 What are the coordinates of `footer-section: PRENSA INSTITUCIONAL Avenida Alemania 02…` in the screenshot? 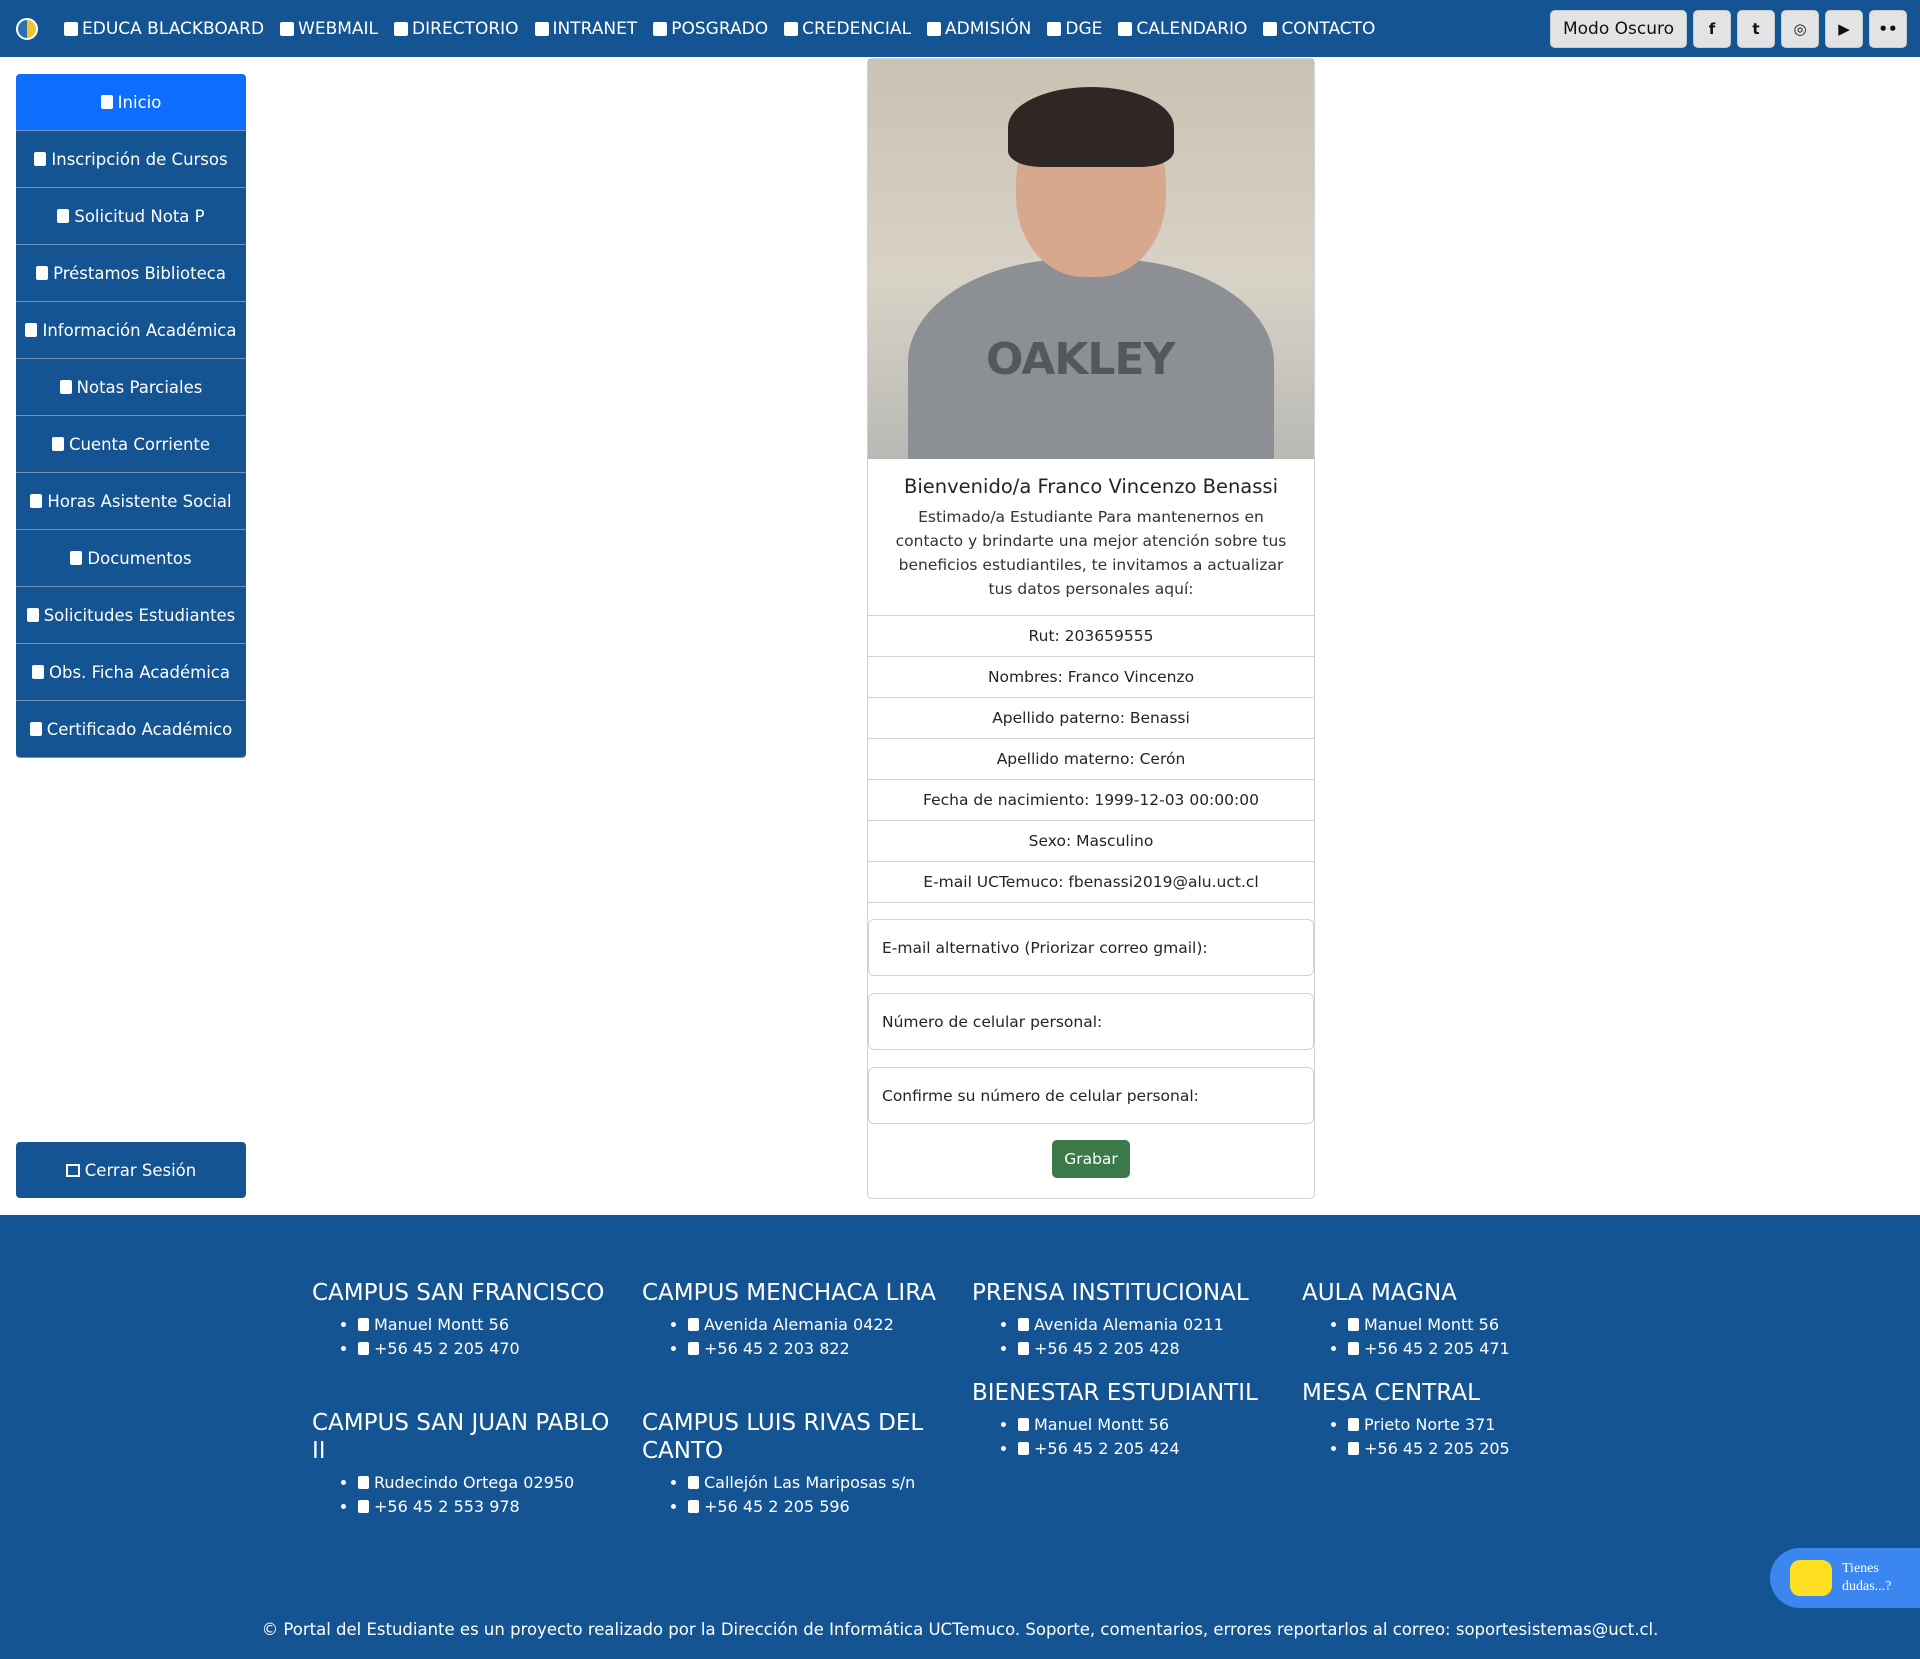 It's located at (1122, 1320).